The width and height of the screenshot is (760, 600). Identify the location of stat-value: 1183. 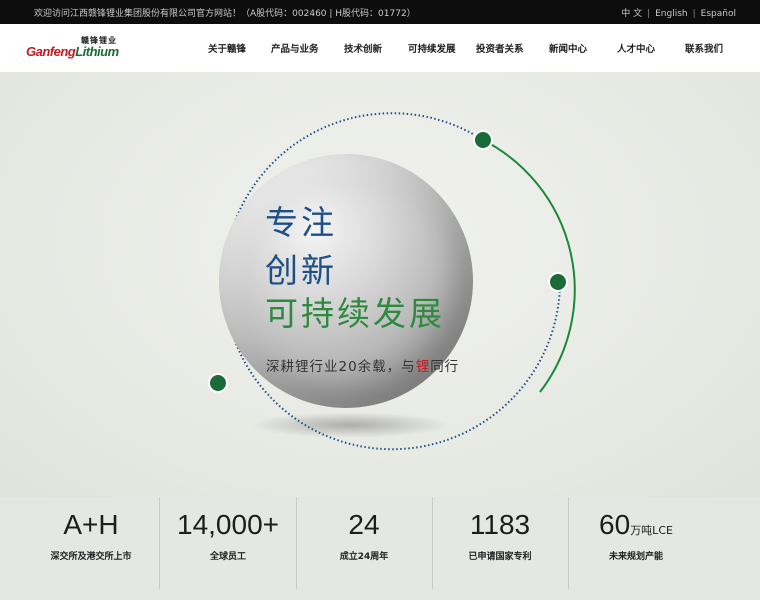
(500, 525).